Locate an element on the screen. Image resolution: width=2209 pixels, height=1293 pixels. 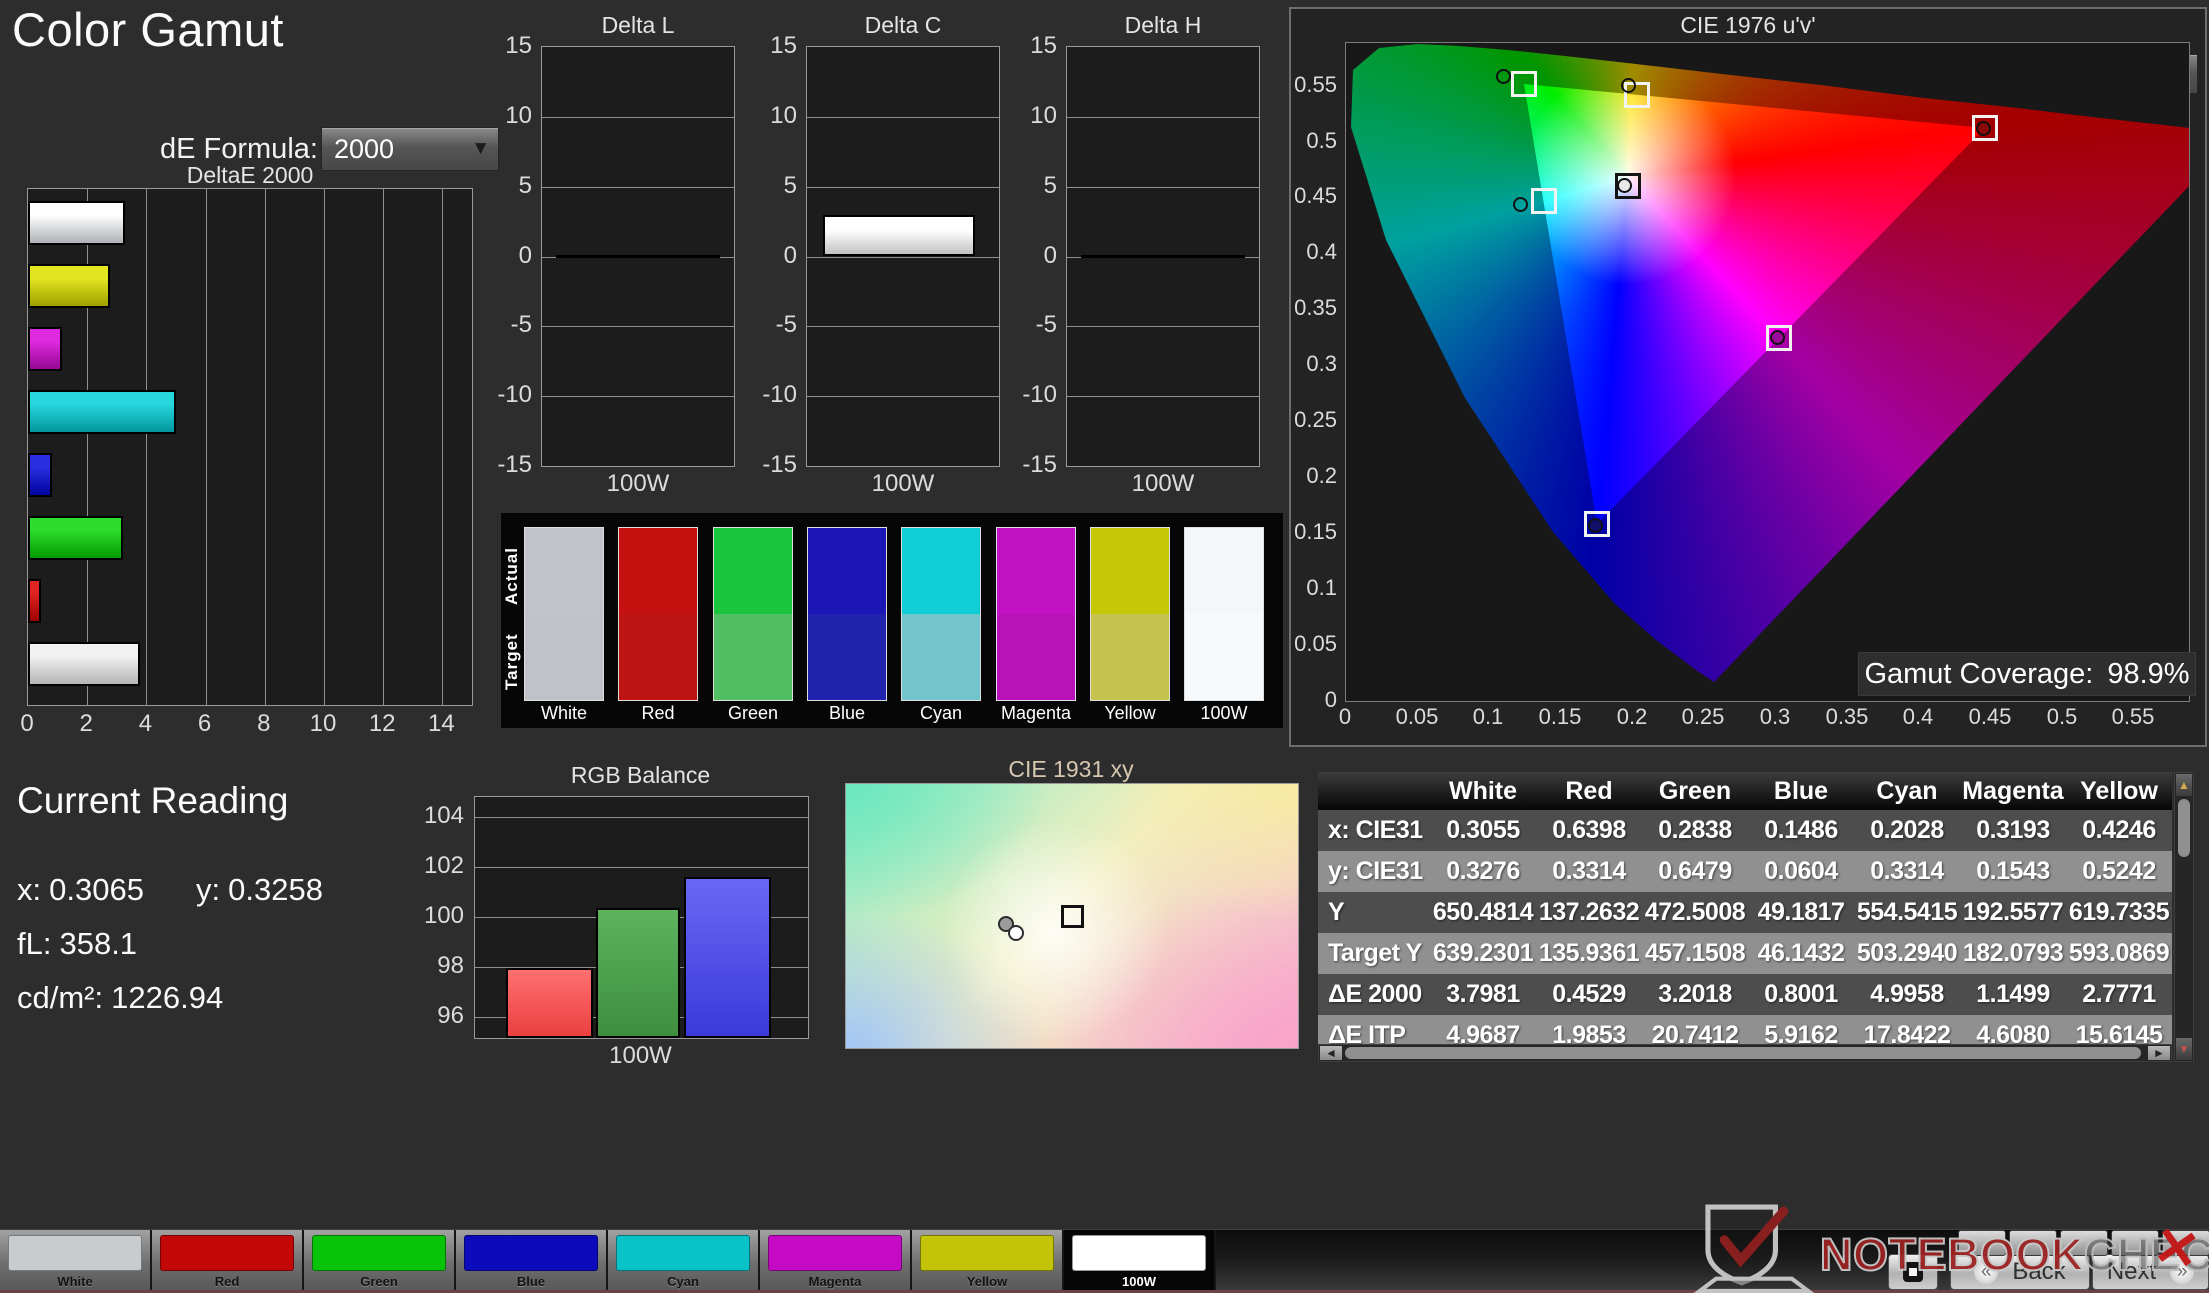
scroll-right-icon: ► is located at coordinates (2159, 1053).